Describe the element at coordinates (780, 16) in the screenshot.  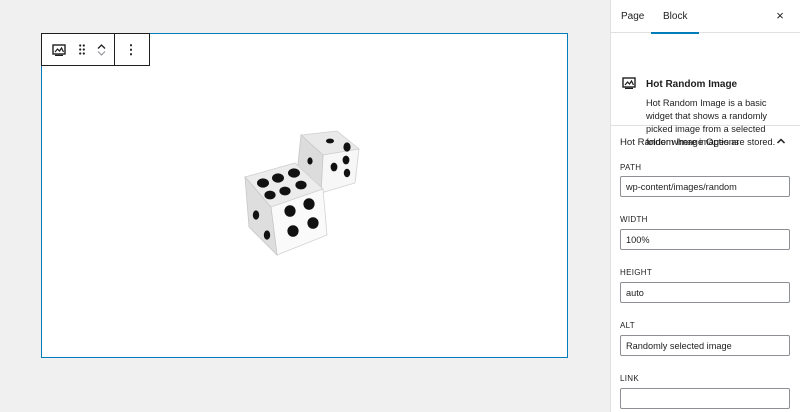
I see `close-icon: ×` at that location.